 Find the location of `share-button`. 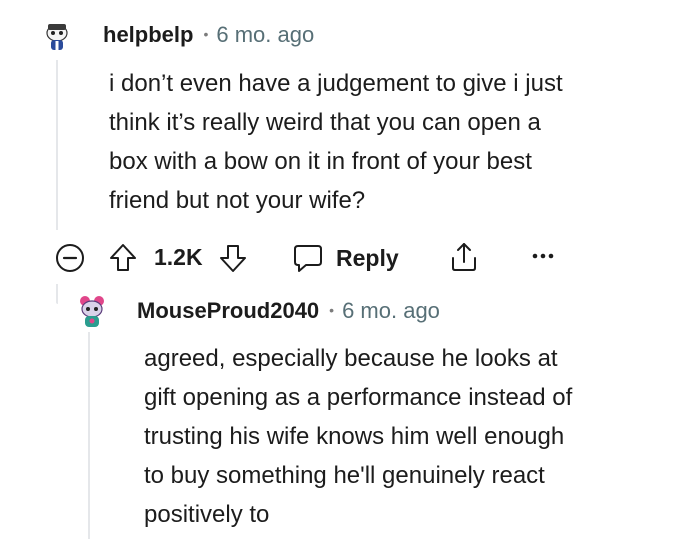

share-button is located at coordinates (464, 257).